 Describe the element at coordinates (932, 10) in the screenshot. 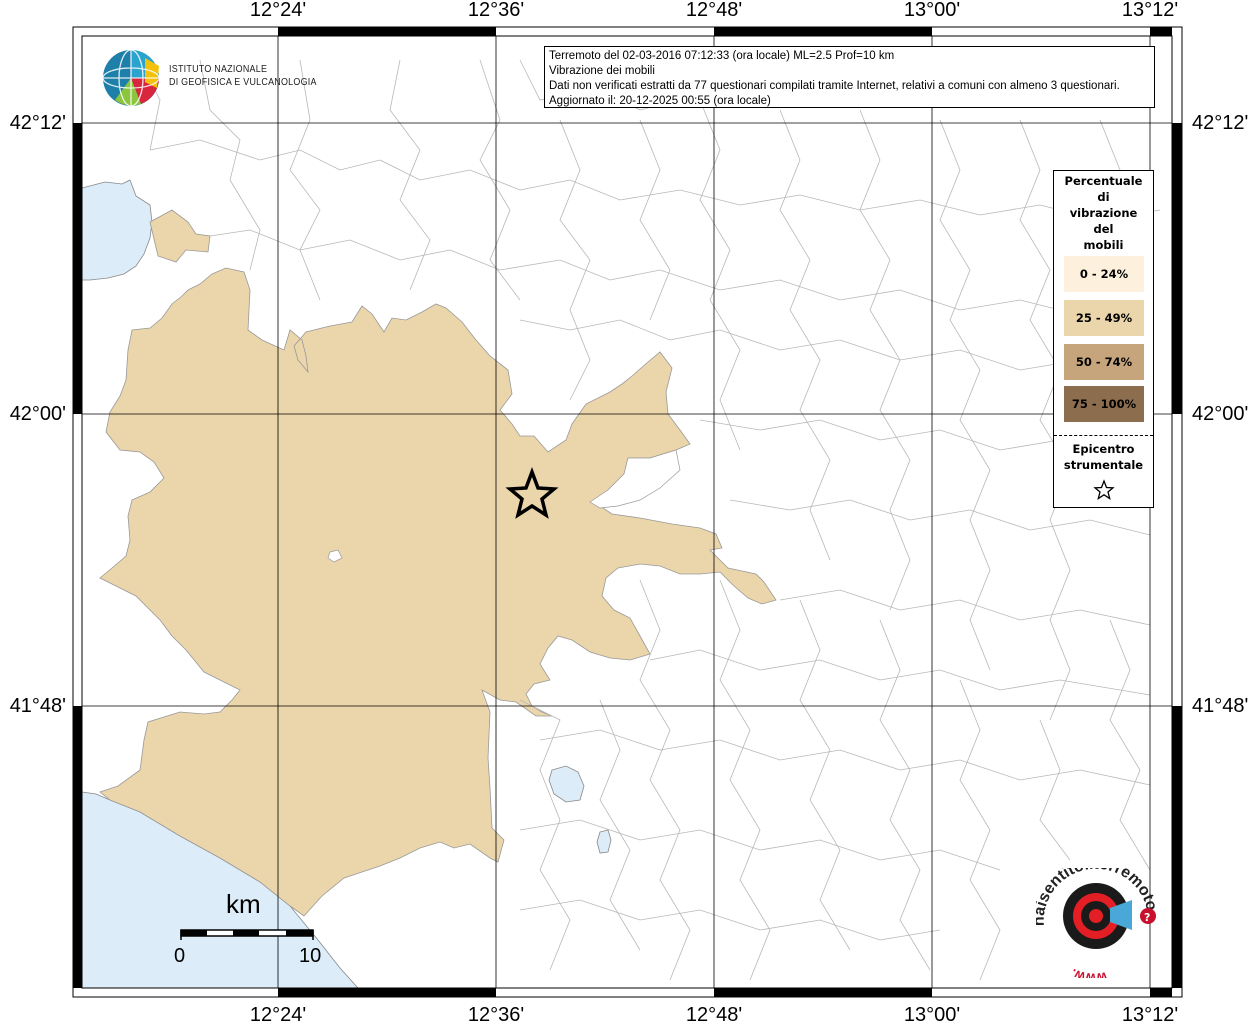

I see `lon-label-top: 13°00'` at that location.